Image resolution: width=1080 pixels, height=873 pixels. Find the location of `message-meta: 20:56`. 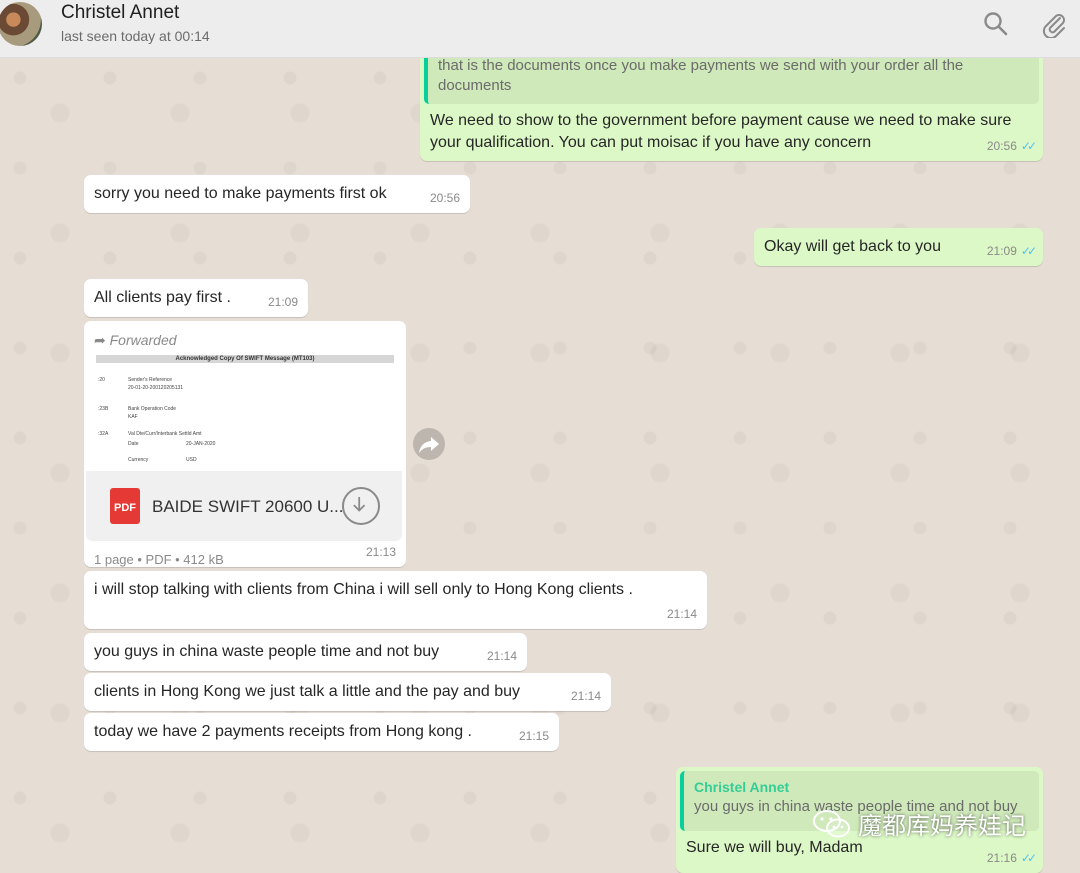

message-meta: 20:56 is located at coordinates (445, 198).